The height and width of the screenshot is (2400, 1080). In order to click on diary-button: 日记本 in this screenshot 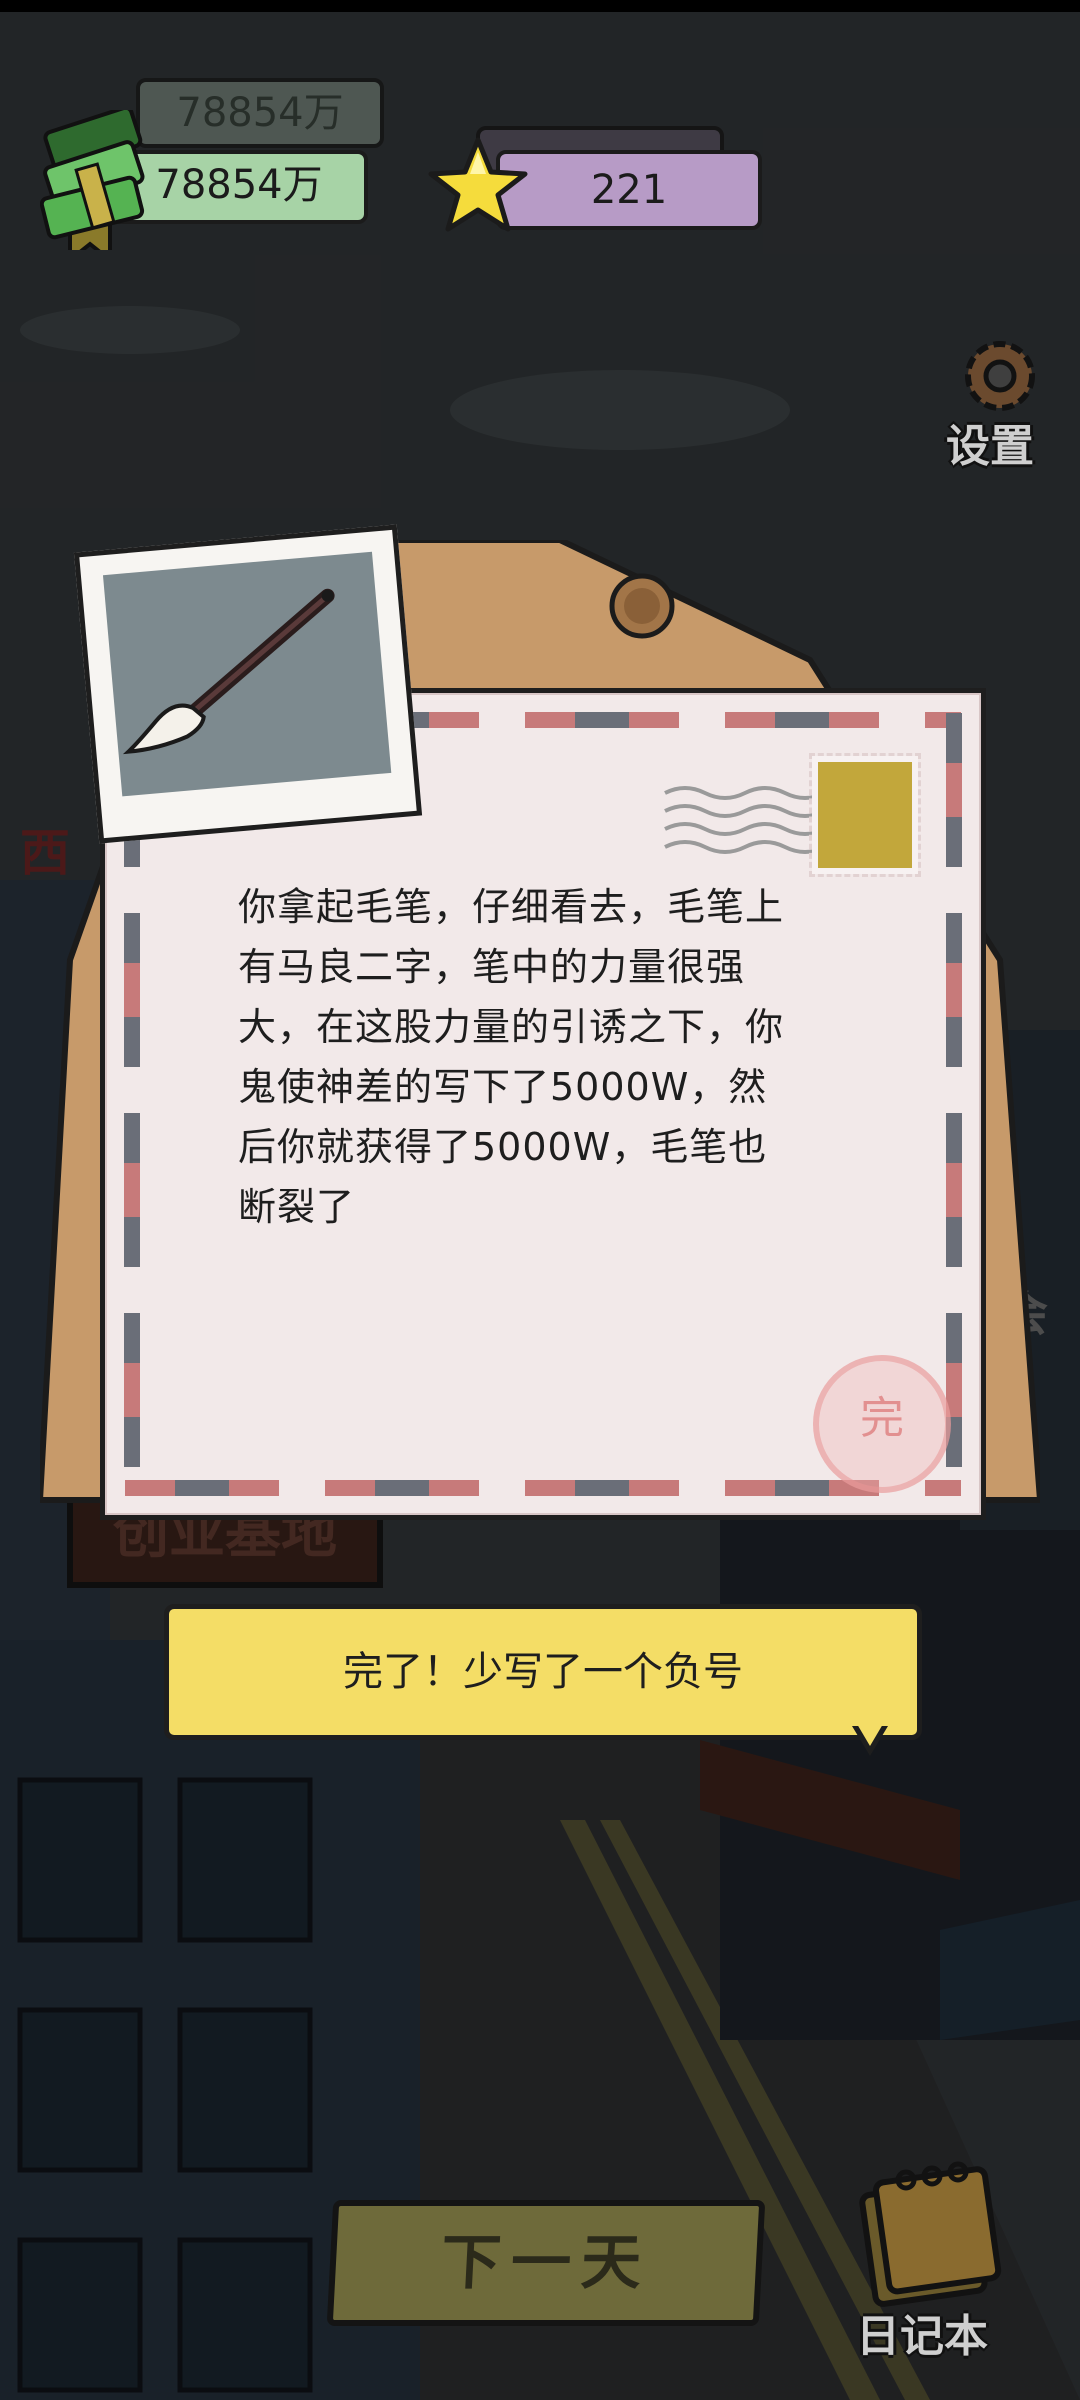, I will do `click(922, 2261)`.